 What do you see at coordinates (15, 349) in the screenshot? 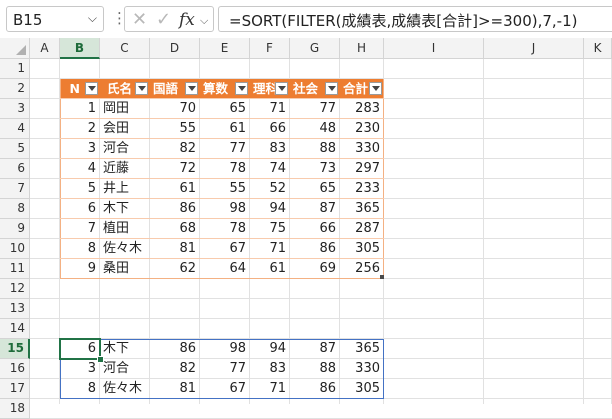
I see `row-header-15: 15` at bounding box center [15, 349].